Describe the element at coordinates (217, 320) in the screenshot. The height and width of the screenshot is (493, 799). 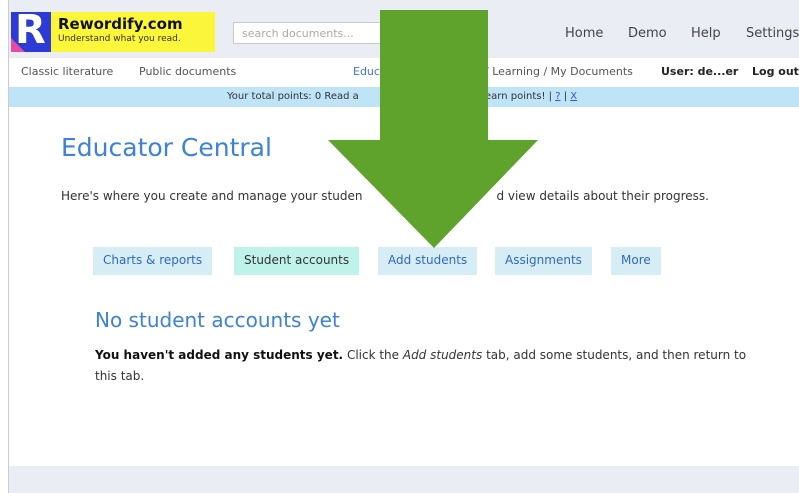
I see `section-title: No student accounts yet` at that location.